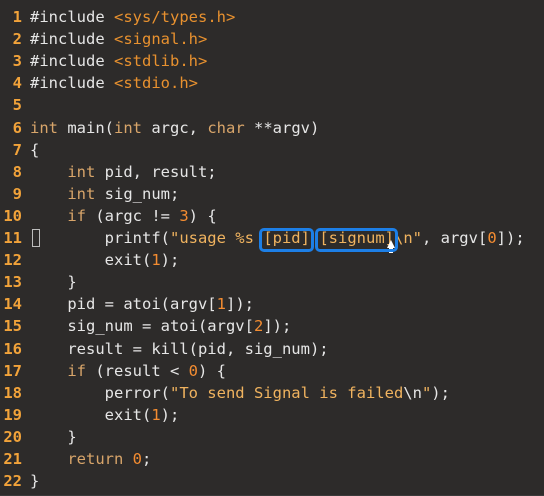  I want to click on code-text: #include <stdlib.h>, so click(118, 61).